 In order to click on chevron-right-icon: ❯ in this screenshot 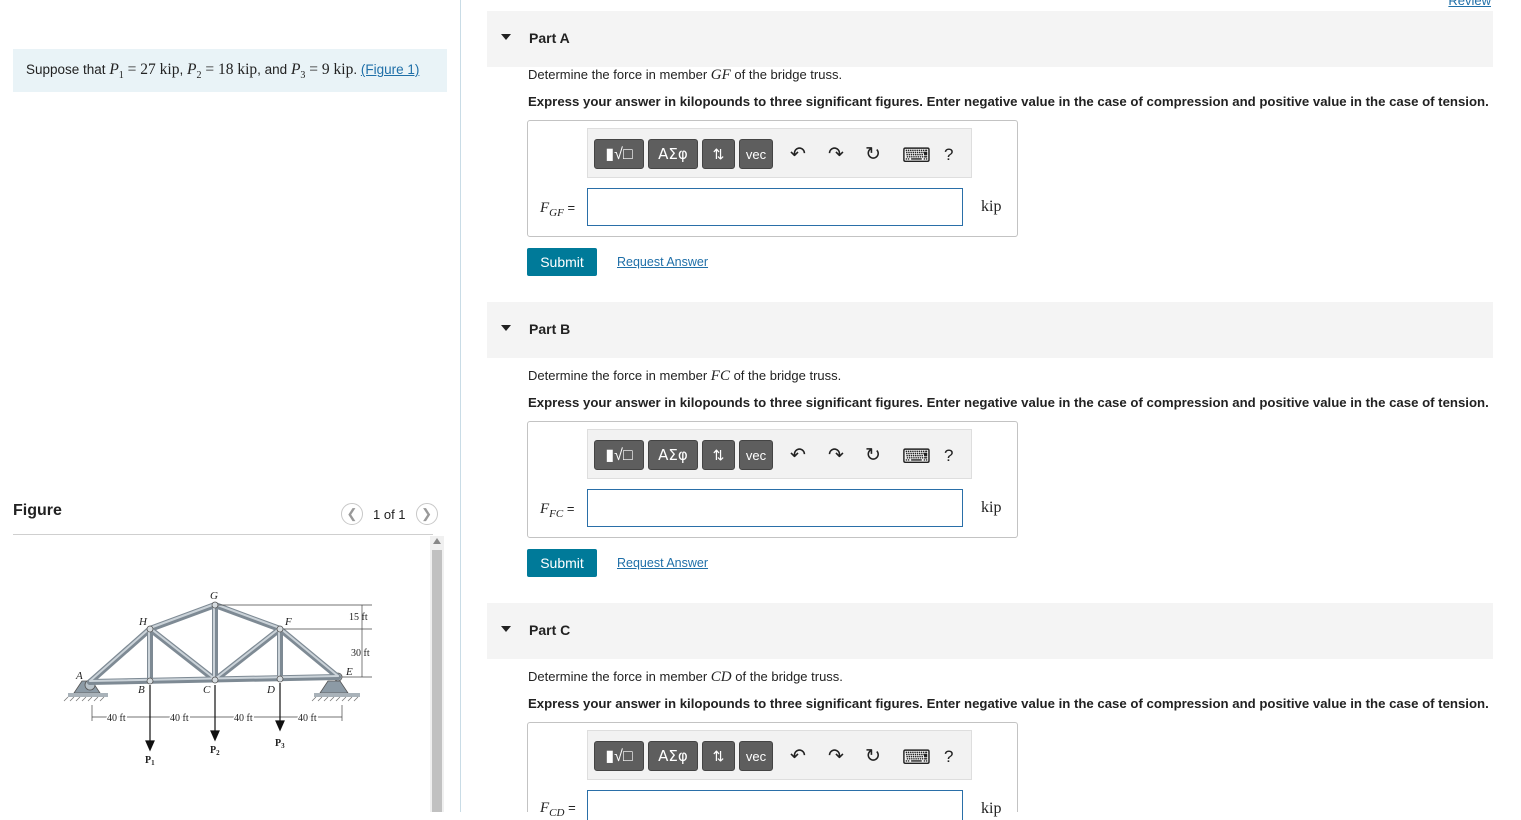, I will do `click(426, 513)`.